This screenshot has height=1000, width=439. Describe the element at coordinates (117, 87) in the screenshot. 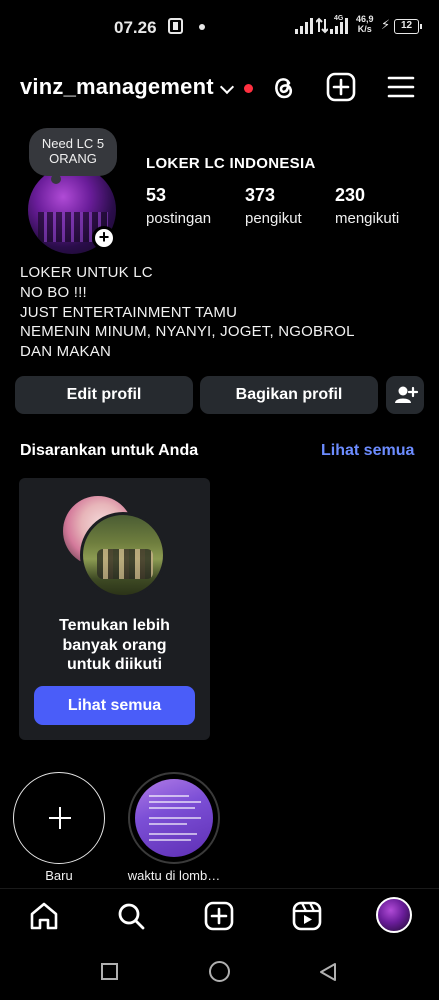

I see `username: vinz_management` at that location.